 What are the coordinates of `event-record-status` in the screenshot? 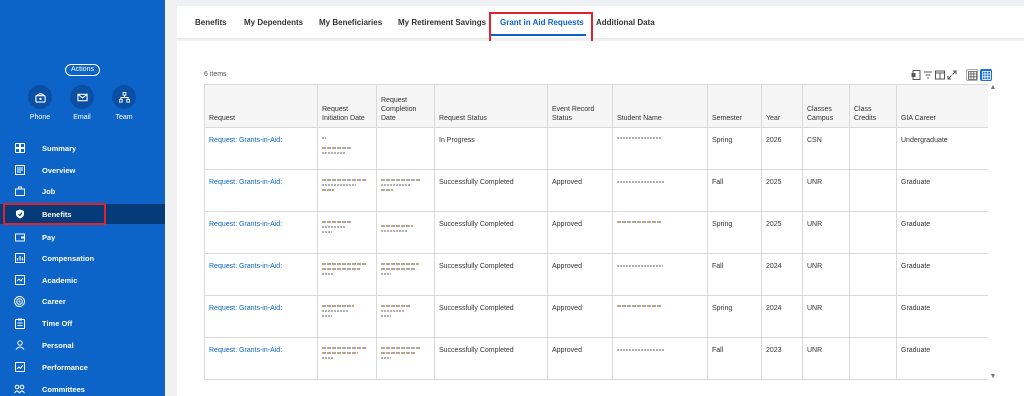 It's located at (580, 148).